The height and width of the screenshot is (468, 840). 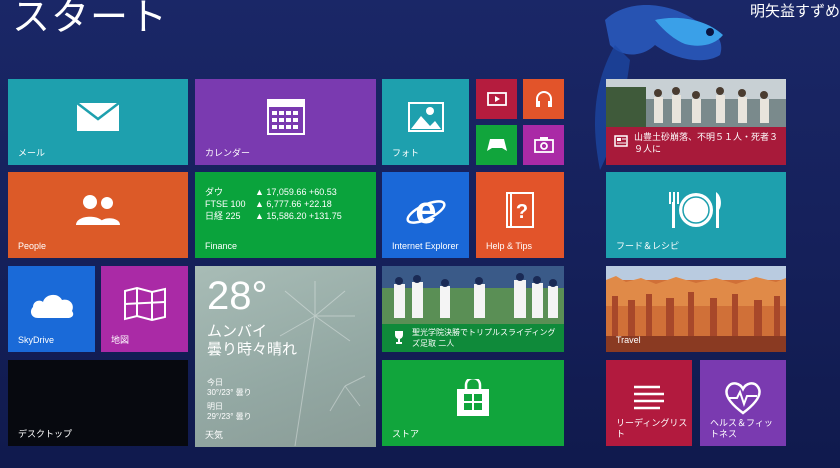 I want to click on maps-label: 地図, so click(x=120, y=340).